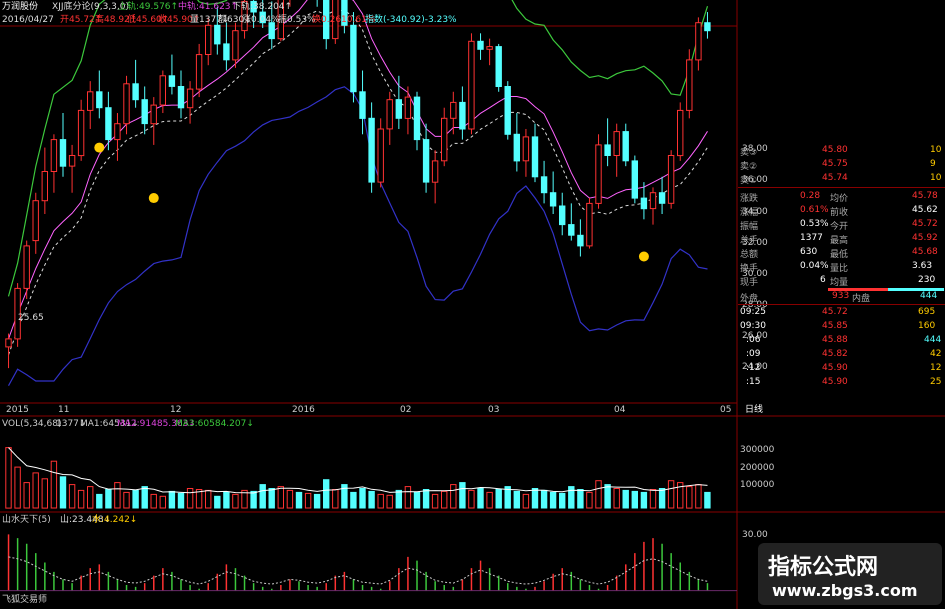 The height and width of the screenshot is (609, 945). Describe the element at coordinates (754, 410) in the screenshot. I see `period-label: 日线` at that location.